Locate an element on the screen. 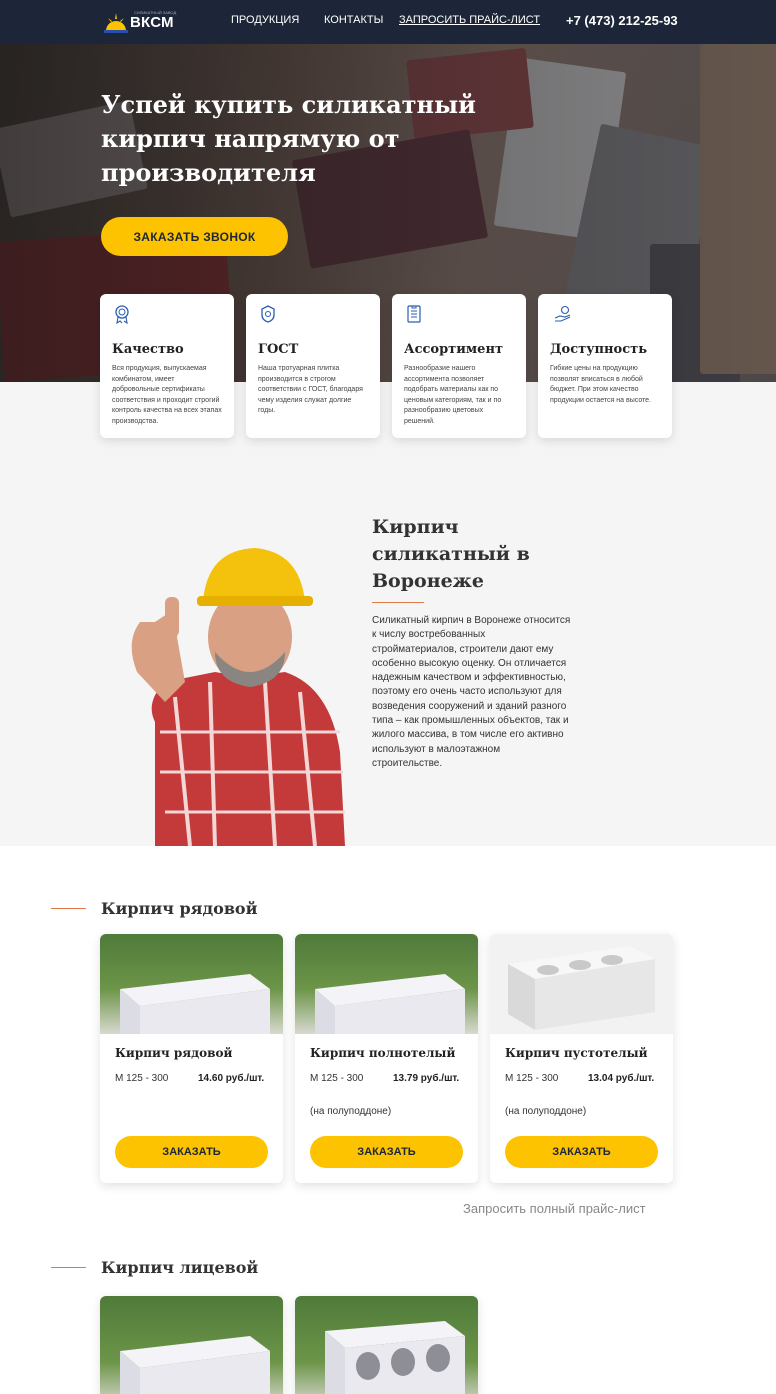  section-title-facing-brick: Кирпич лицевой is located at coordinates (180, 1267).